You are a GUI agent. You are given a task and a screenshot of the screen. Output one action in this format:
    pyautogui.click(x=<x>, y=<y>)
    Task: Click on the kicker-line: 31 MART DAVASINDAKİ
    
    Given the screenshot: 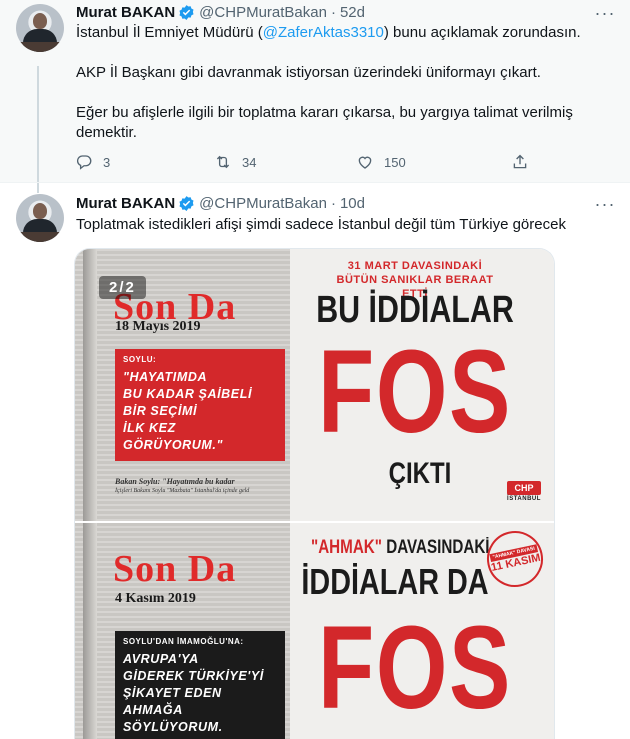 What is the action you would take?
    pyautogui.click(x=415, y=266)
    